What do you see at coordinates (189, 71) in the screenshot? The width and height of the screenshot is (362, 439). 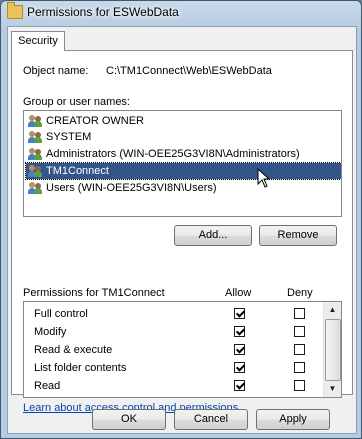 I see `object-name-value: C:\TM1Connect\Web\ESWebData` at bounding box center [189, 71].